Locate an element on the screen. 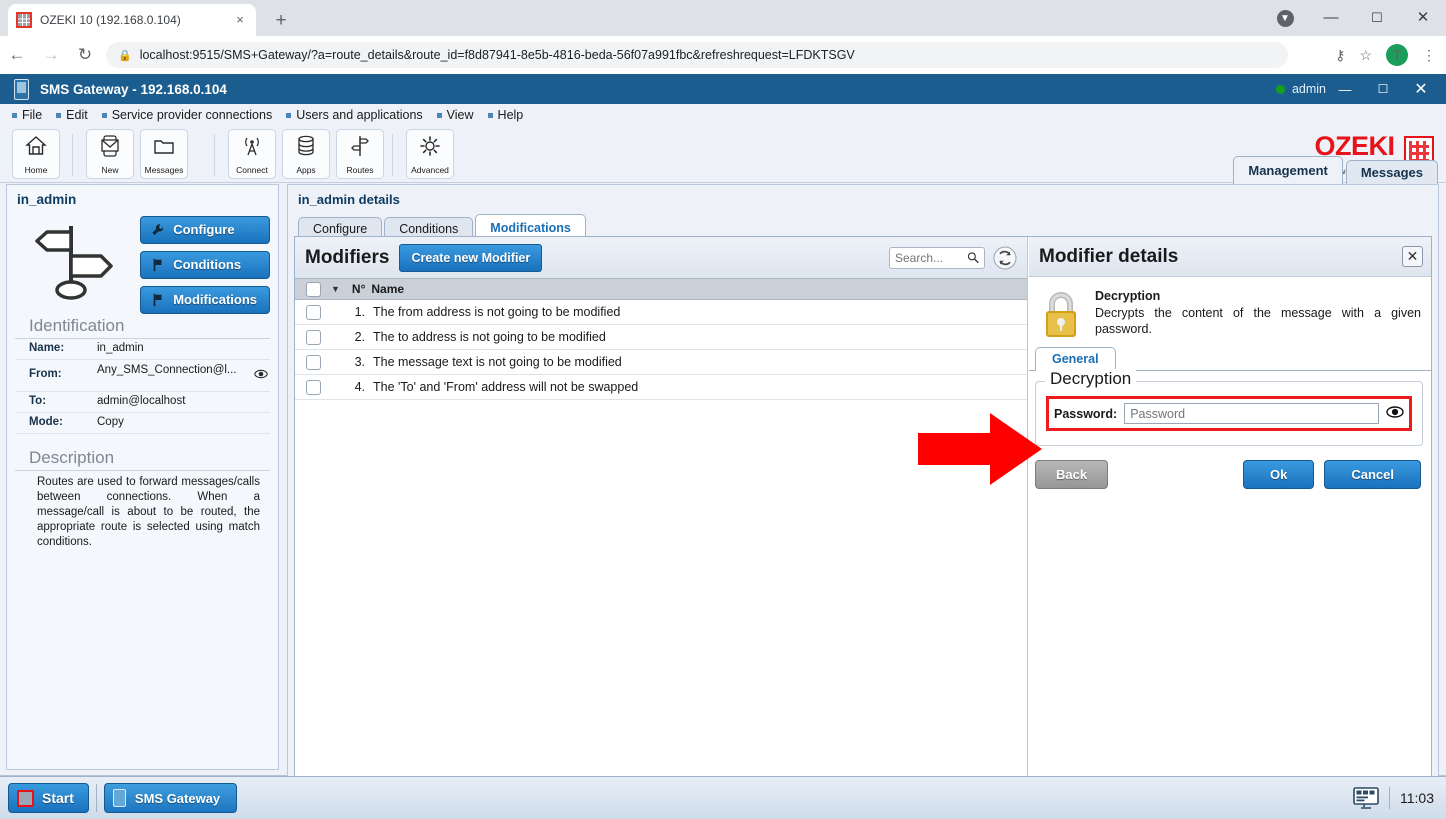  taskbar-clock: 11:03 is located at coordinates (1417, 798).